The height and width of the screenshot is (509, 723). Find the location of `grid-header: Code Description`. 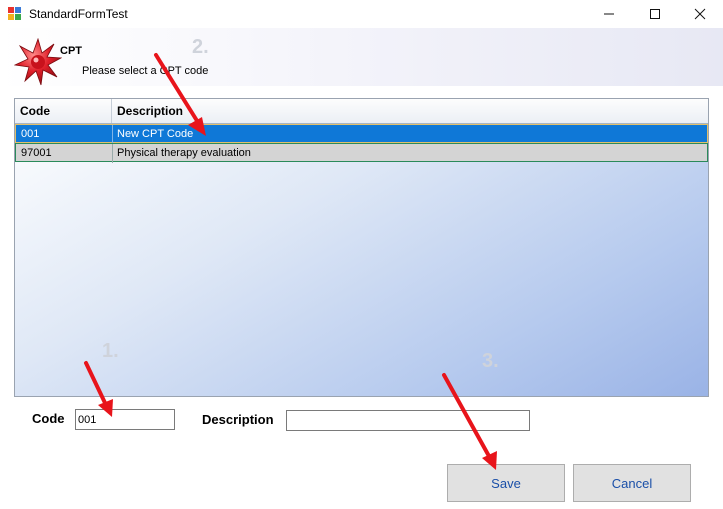

grid-header: Code Description is located at coordinates (361, 111).